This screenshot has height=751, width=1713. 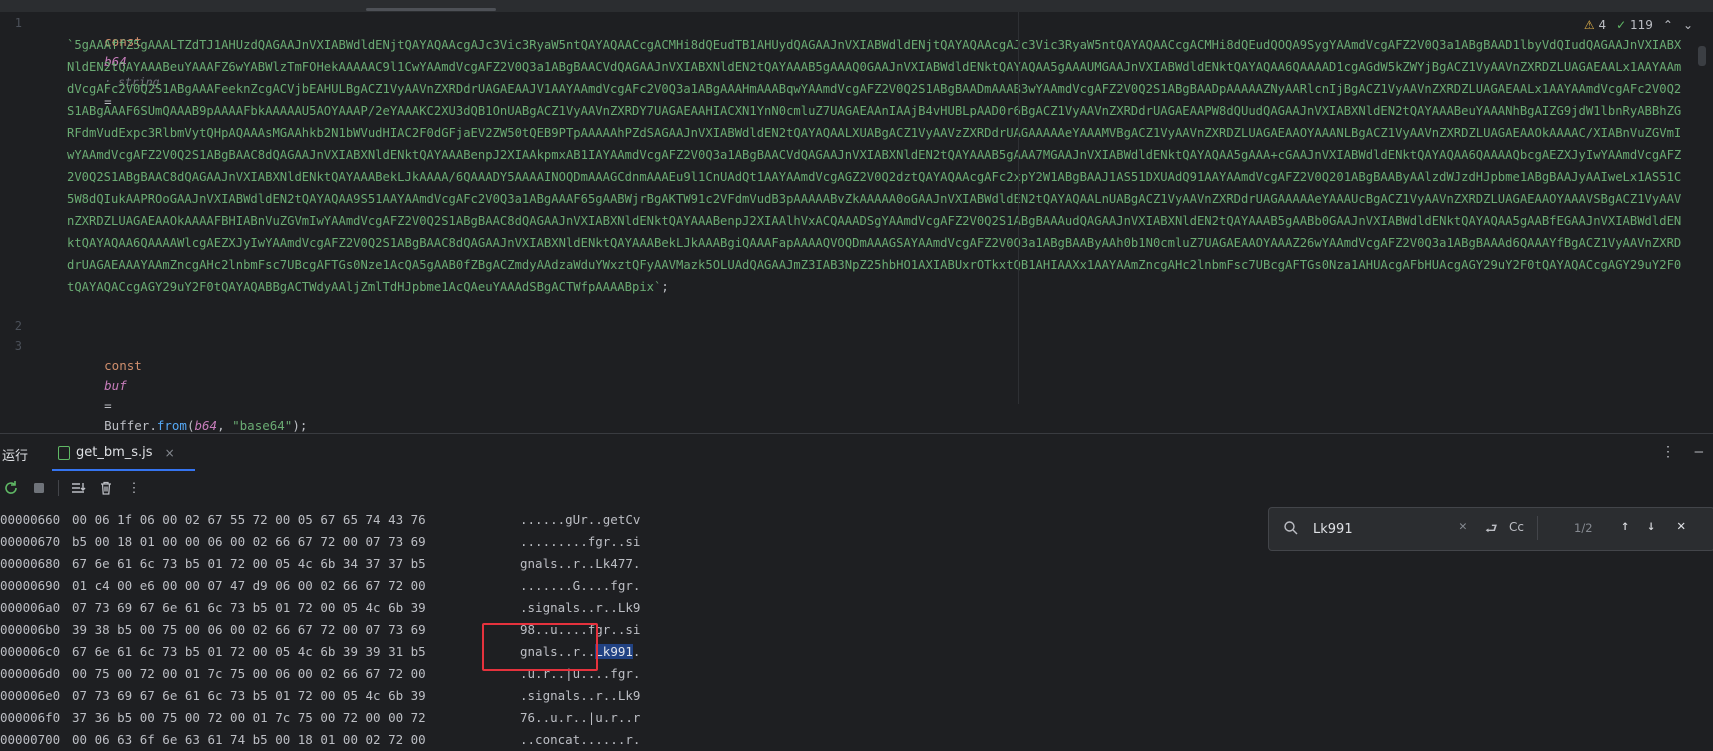 I want to click on variable-buf: buf, so click(x=115, y=385).